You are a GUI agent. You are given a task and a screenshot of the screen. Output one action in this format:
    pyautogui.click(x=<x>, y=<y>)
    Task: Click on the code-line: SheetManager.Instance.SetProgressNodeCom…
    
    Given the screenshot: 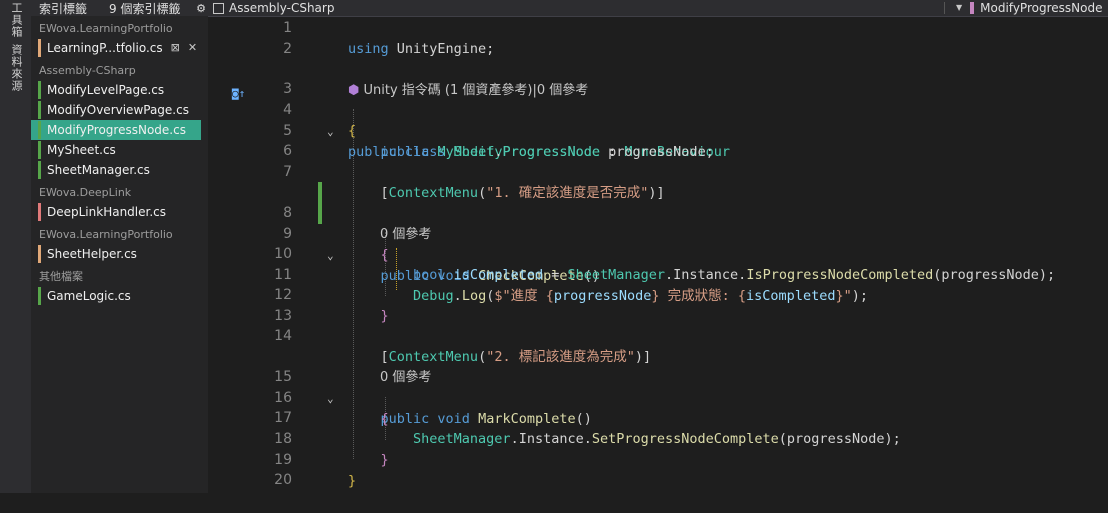 What is the action you would take?
    pyautogui.click(x=657, y=439)
    